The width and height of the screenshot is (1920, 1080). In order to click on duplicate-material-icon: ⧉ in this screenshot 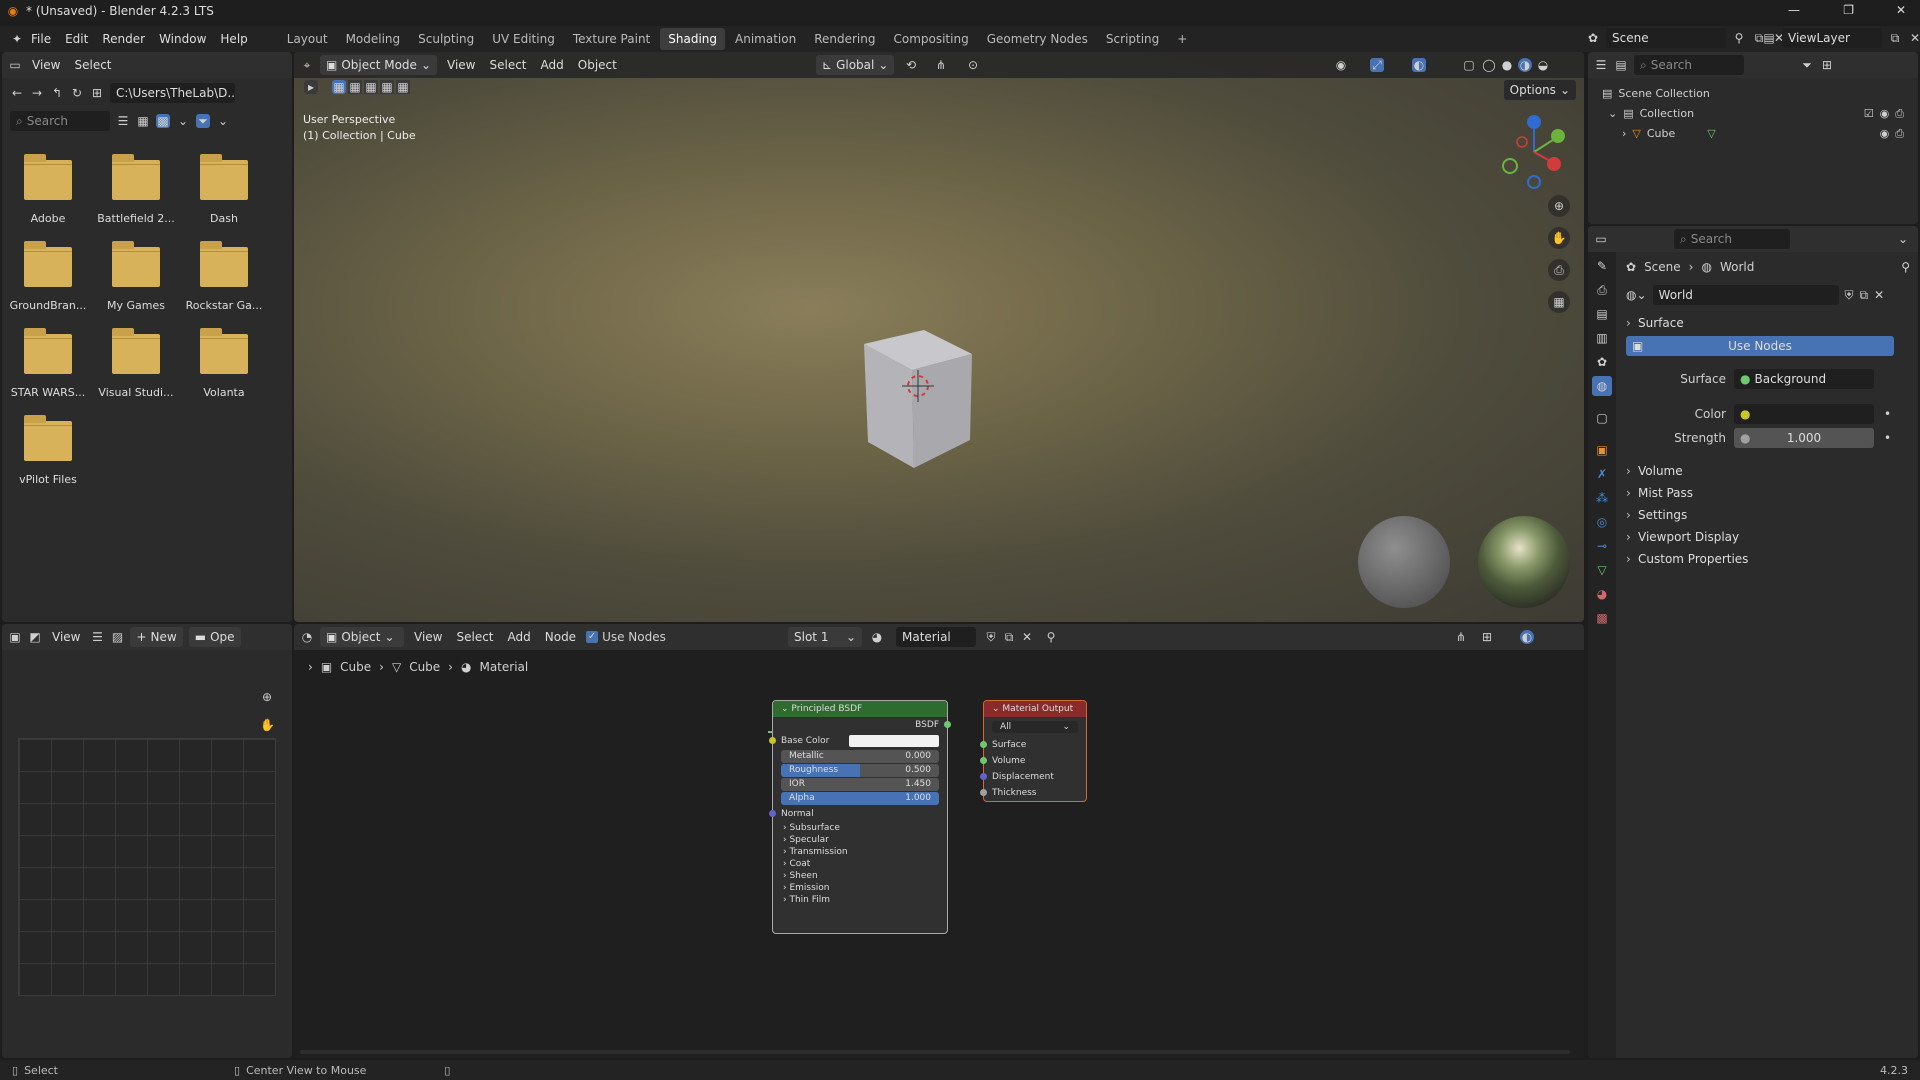, I will do `click(1009, 637)`.